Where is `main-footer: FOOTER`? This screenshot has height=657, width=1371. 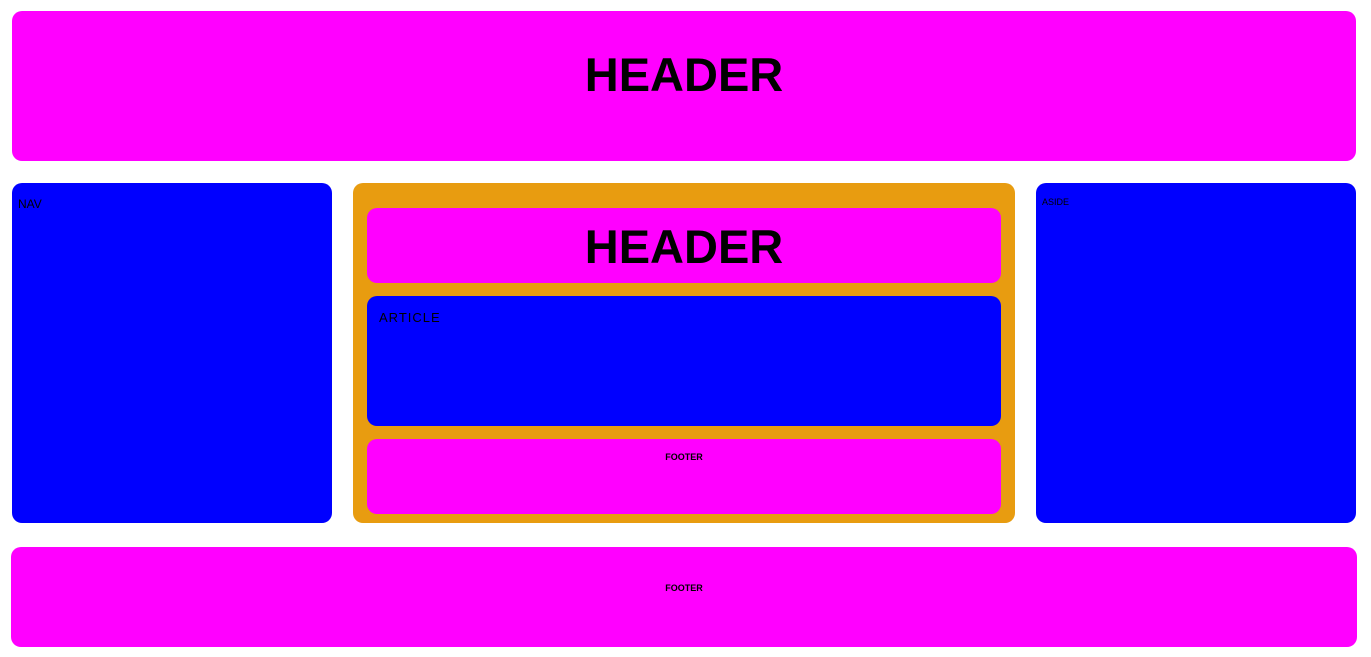
main-footer: FOOTER is located at coordinates (684, 476).